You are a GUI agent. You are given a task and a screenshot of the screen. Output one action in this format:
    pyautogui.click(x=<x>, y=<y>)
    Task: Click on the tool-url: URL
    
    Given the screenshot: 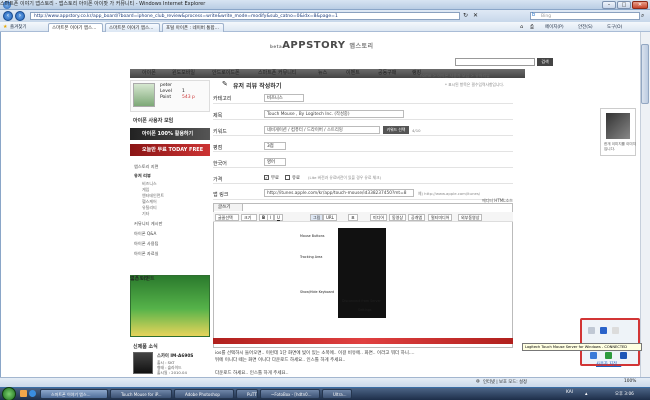 What is the action you would take?
    pyautogui.click(x=330, y=217)
    